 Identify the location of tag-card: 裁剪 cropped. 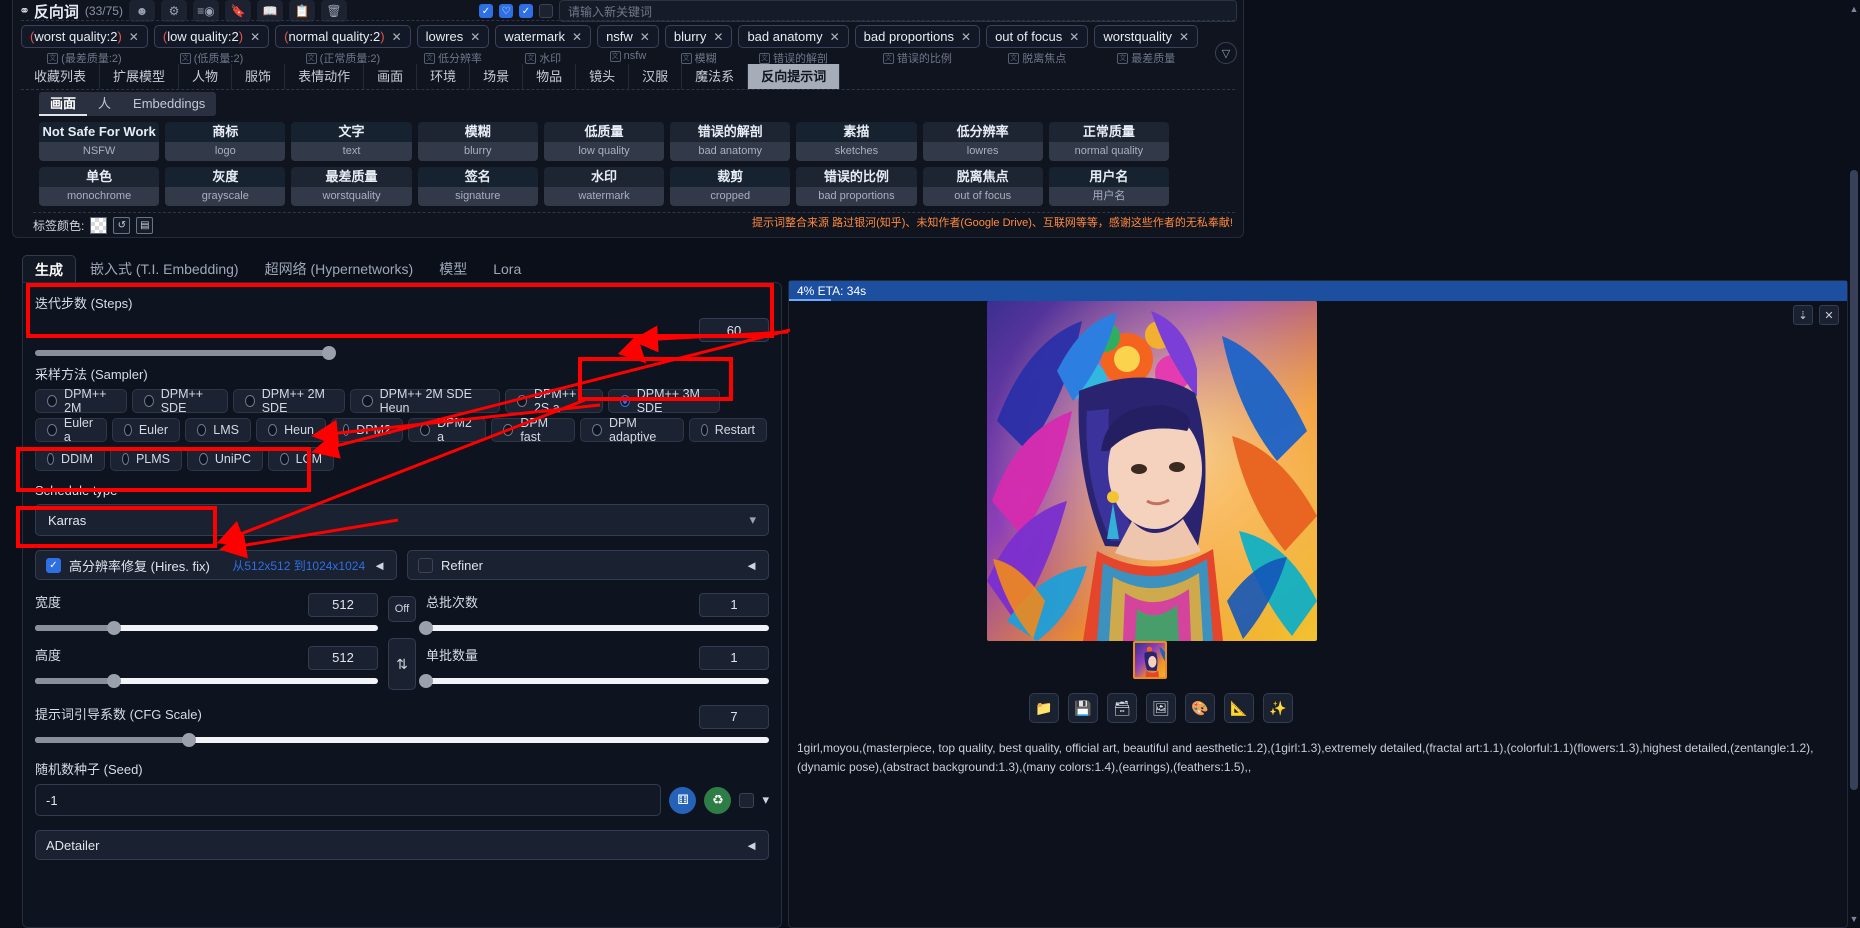
(730, 186).